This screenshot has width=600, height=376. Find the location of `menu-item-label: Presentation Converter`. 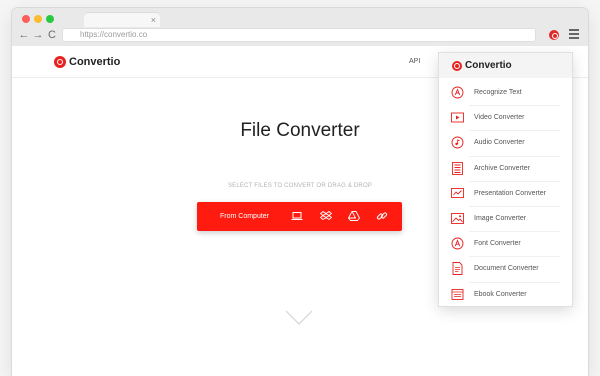

menu-item-label: Presentation Converter is located at coordinates (510, 193).